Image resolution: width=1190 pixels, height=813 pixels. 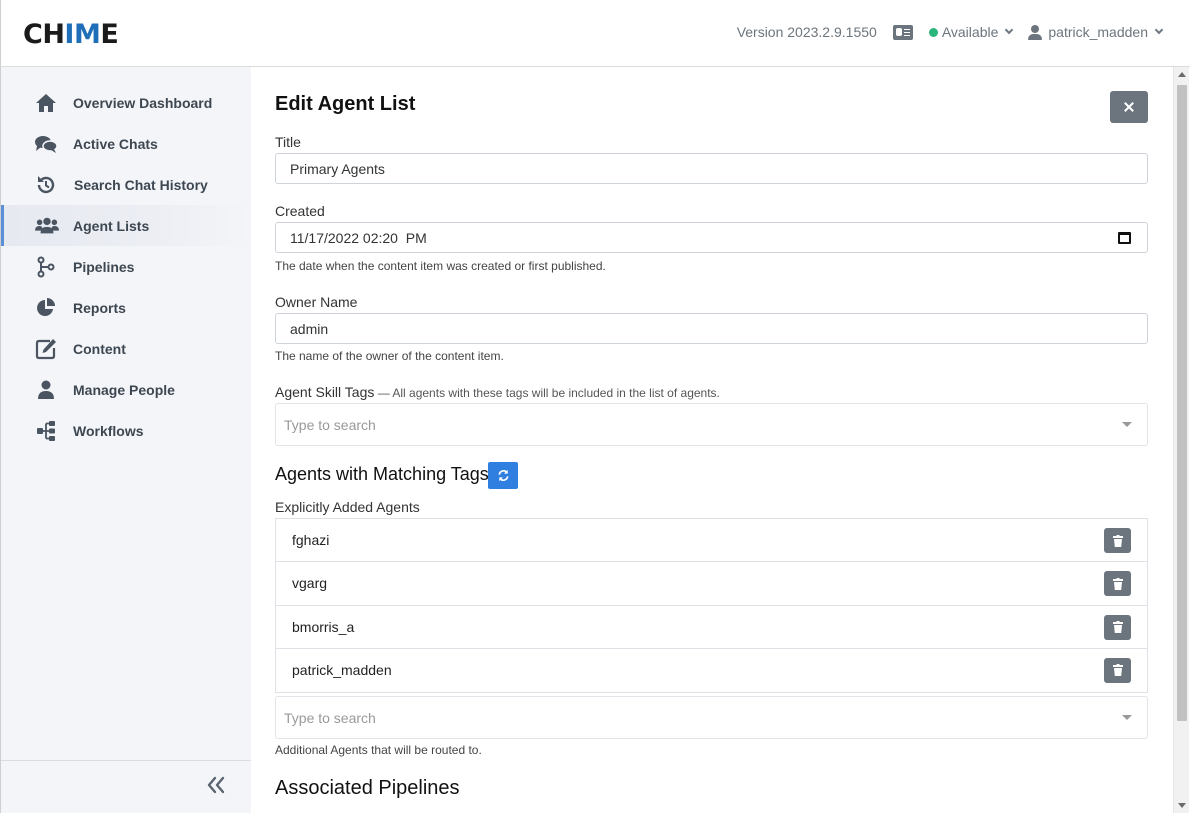 I want to click on sidebar-item-agent-lists: Agent Lists, so click(x=126, y=225).